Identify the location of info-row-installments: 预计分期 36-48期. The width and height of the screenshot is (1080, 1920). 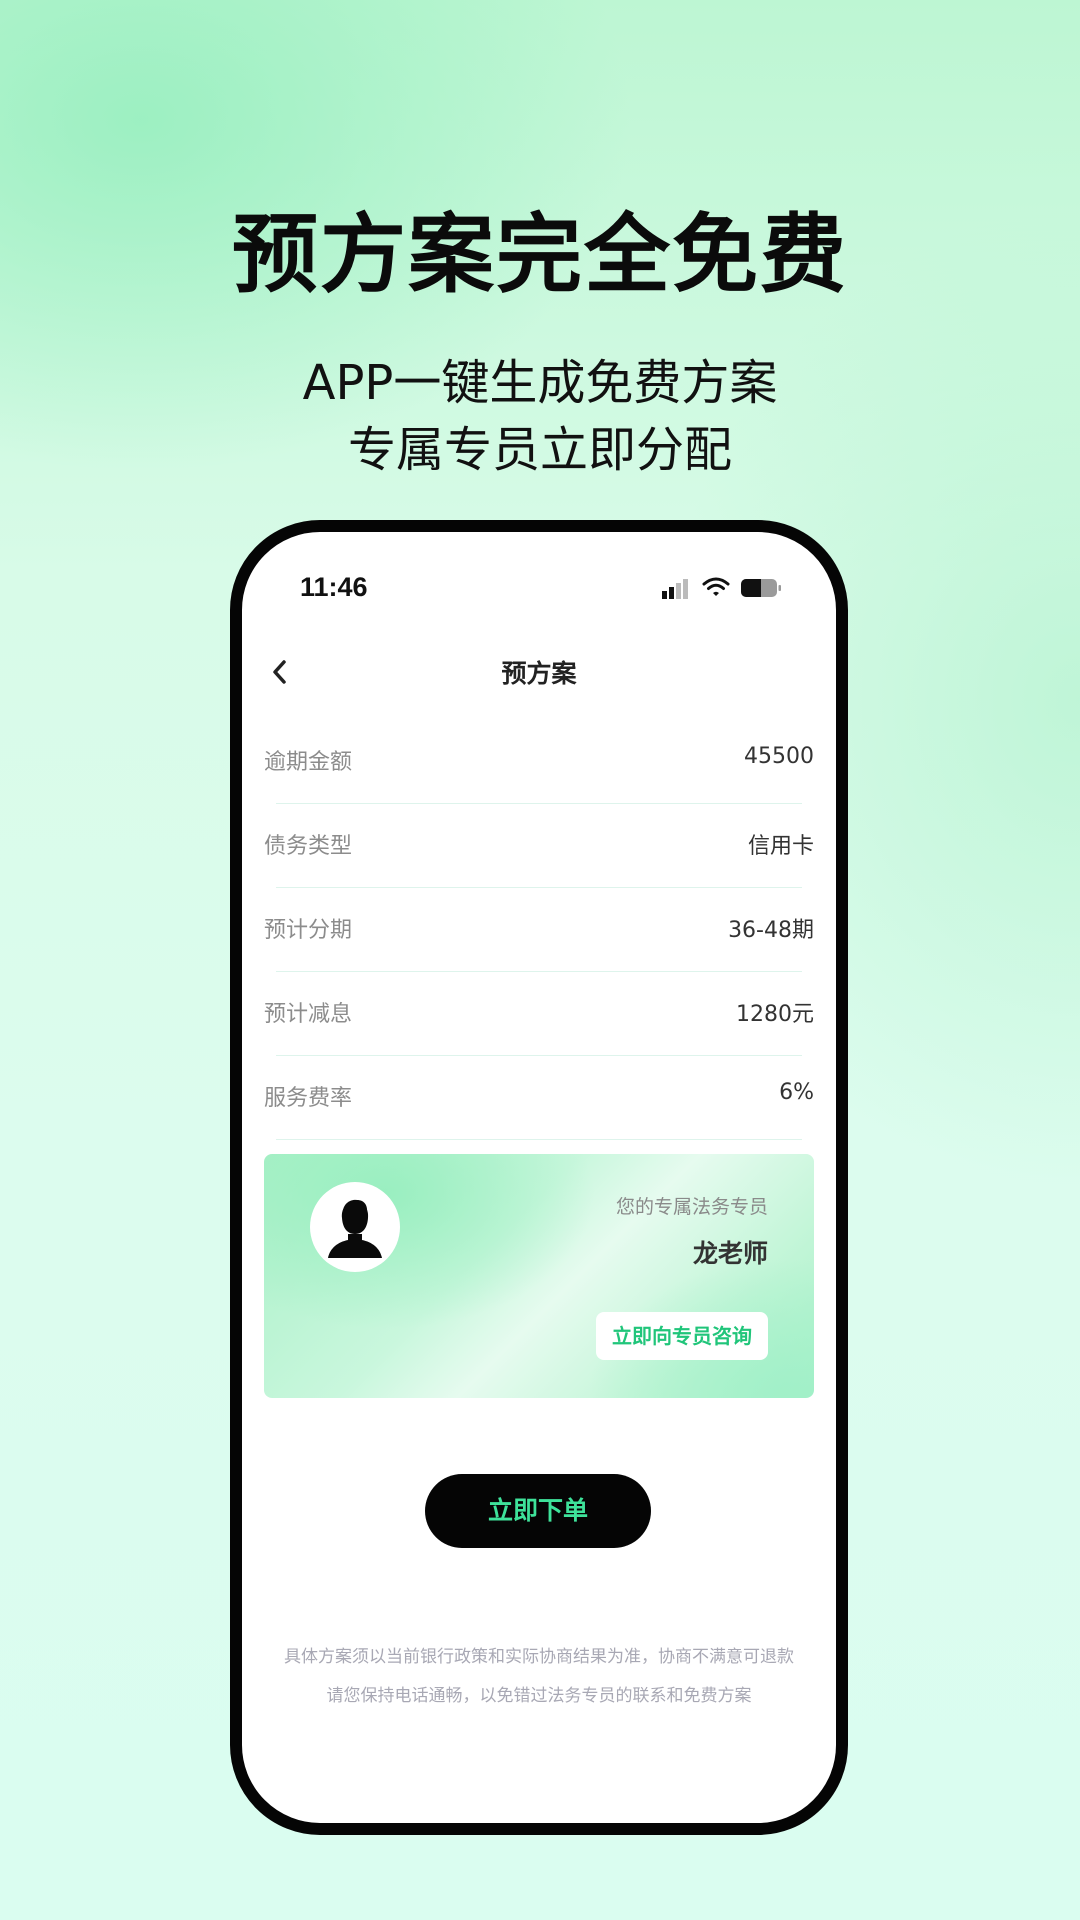
(539, 930).